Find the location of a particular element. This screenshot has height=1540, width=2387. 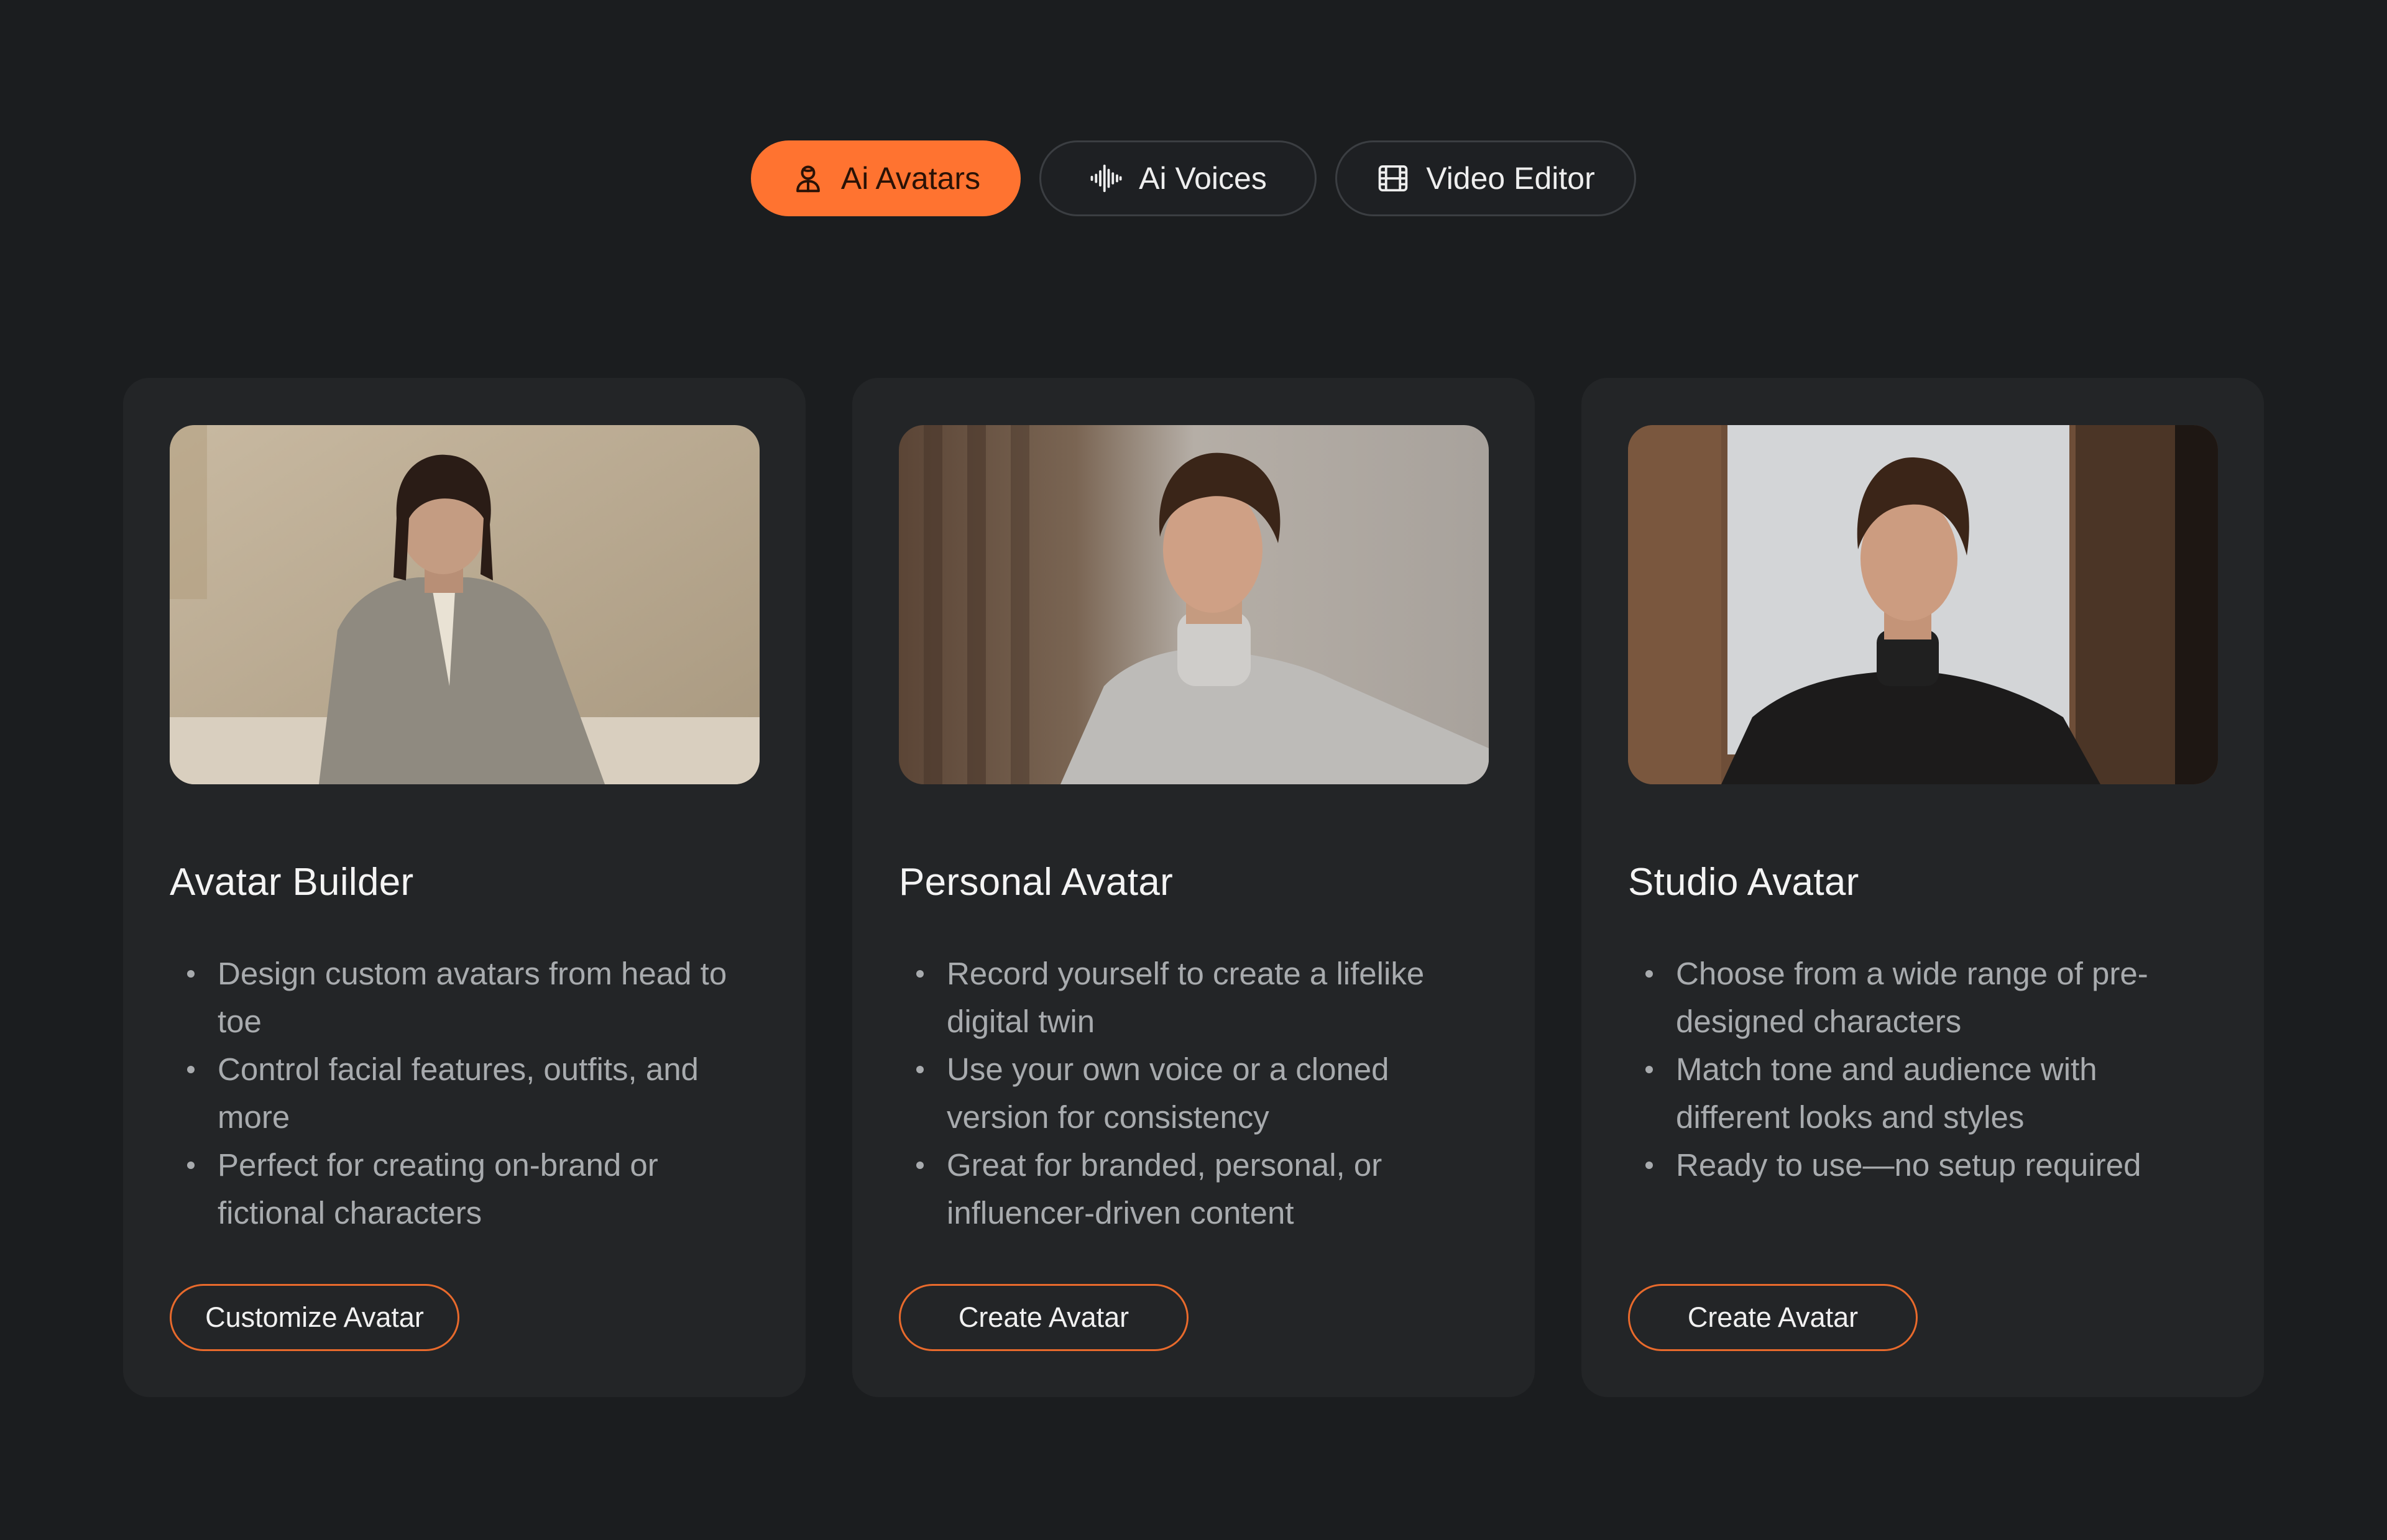

card-title: Avatar Builder is located at coordinates (292, 882).